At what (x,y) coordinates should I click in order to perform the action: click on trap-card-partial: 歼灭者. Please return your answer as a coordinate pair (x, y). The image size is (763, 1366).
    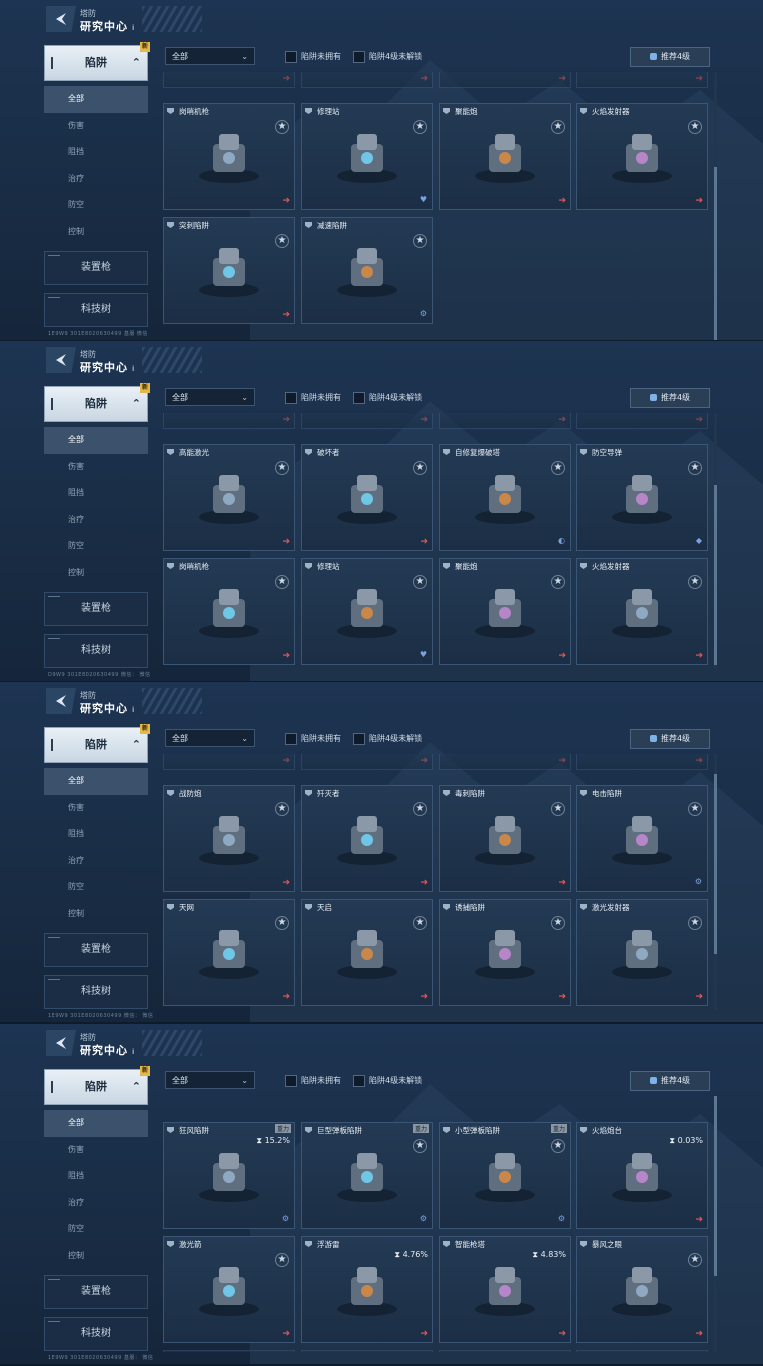
    Looking at the image, I should click on (367, 1351).